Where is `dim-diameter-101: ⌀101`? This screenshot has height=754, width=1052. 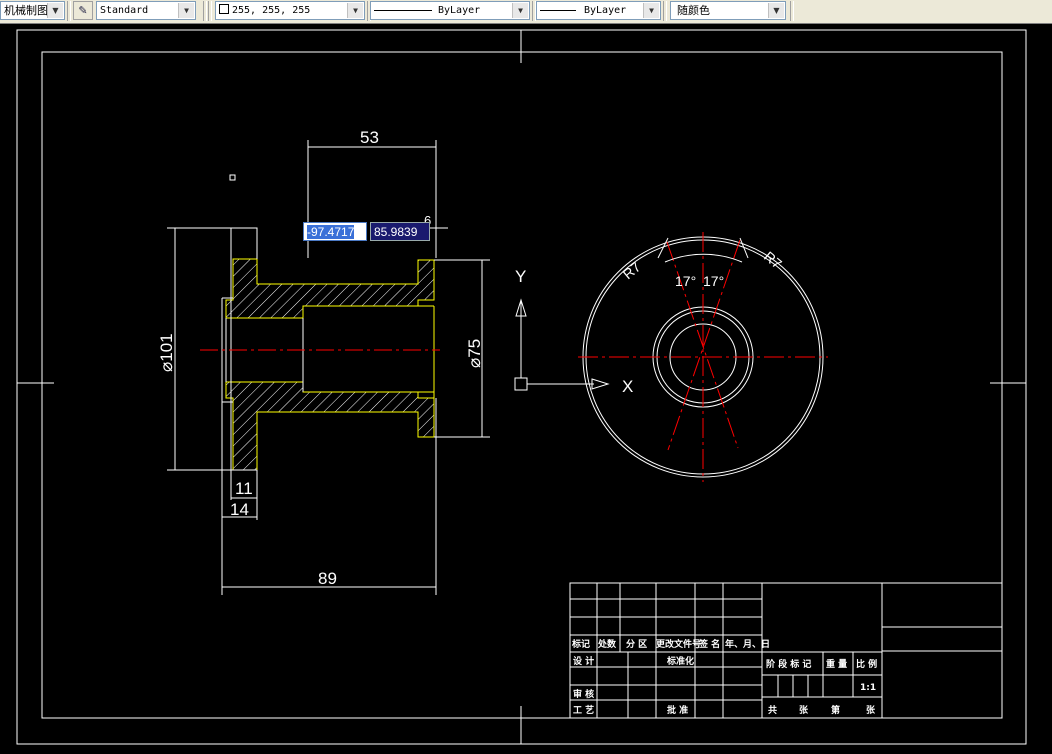 dim-diameter-101: ⌀101 is located at coordinates (166, 352).